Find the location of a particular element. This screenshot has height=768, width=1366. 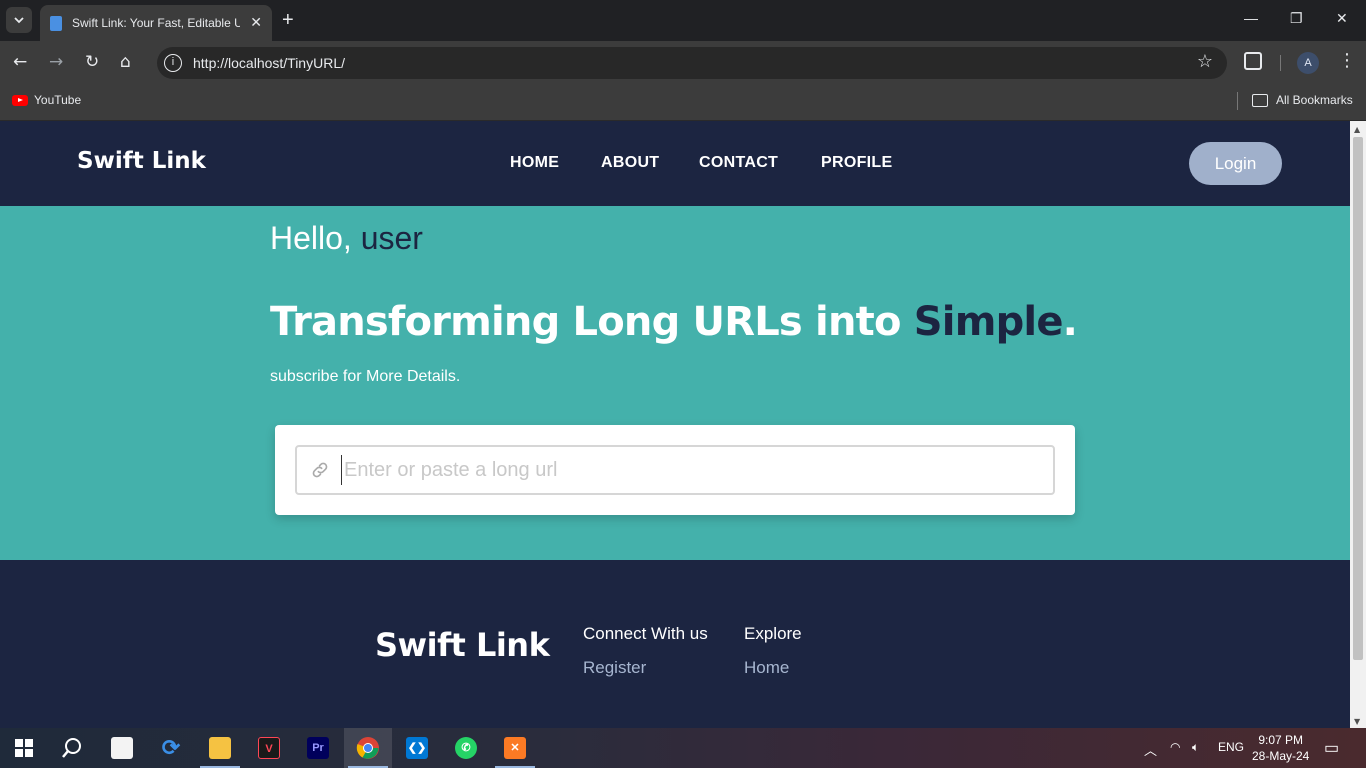

url-input-field is located at coordinates (675, 470).